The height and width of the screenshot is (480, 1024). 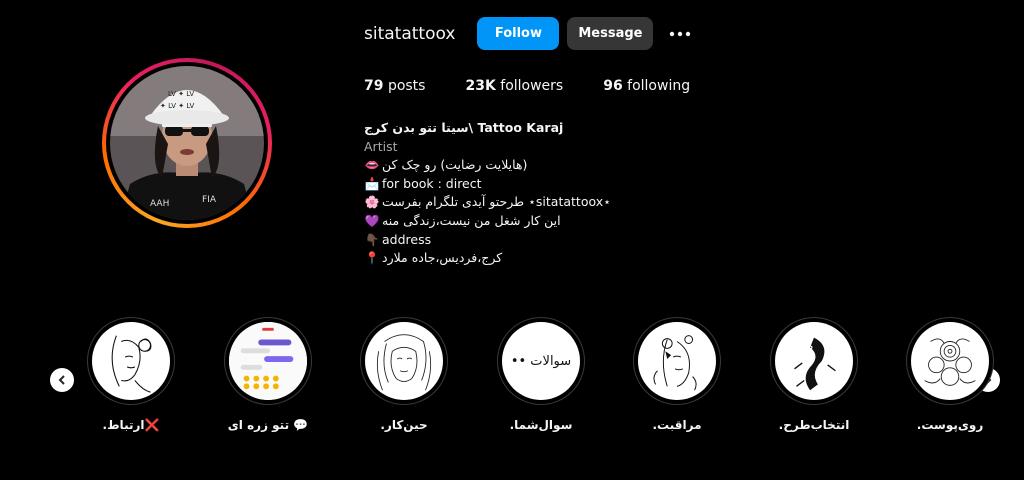 I want to click on bio-text: (هایلایت رضایت) رو چک کن, so click(x=455, y=165).